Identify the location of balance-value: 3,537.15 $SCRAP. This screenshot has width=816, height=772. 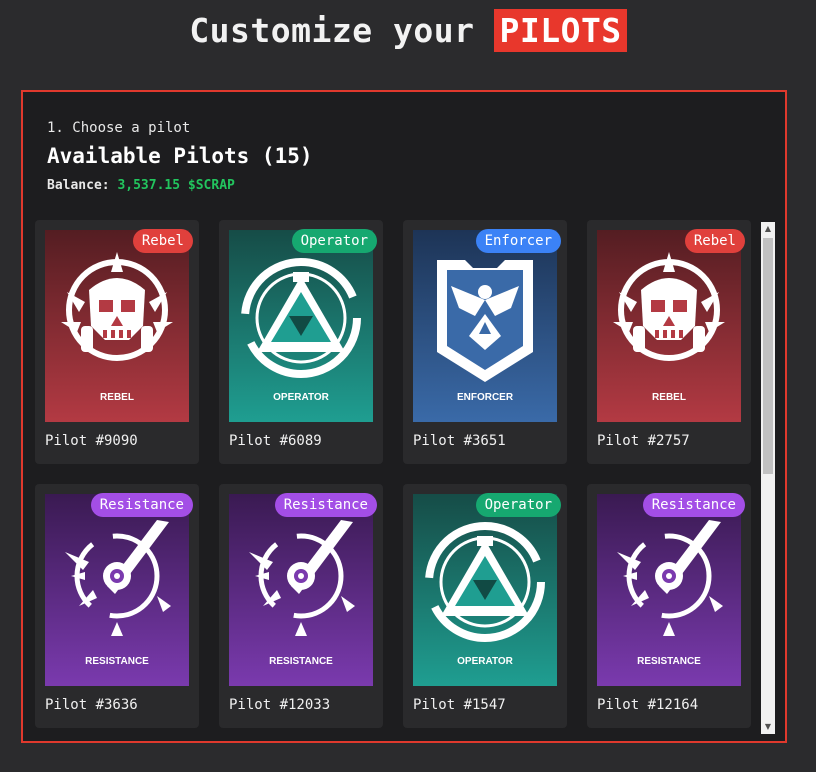
(176, 185).